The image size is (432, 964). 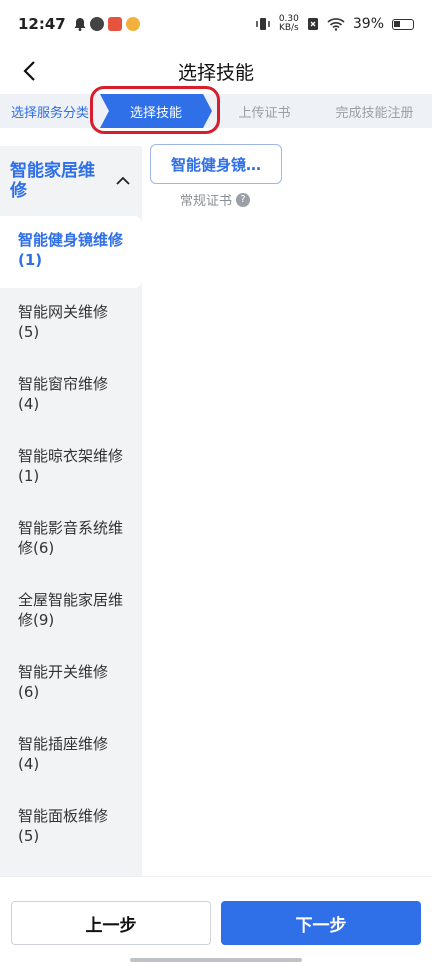 I want to click on sidebar-group-label: 智能家居维修, so click(x=52, y=181).